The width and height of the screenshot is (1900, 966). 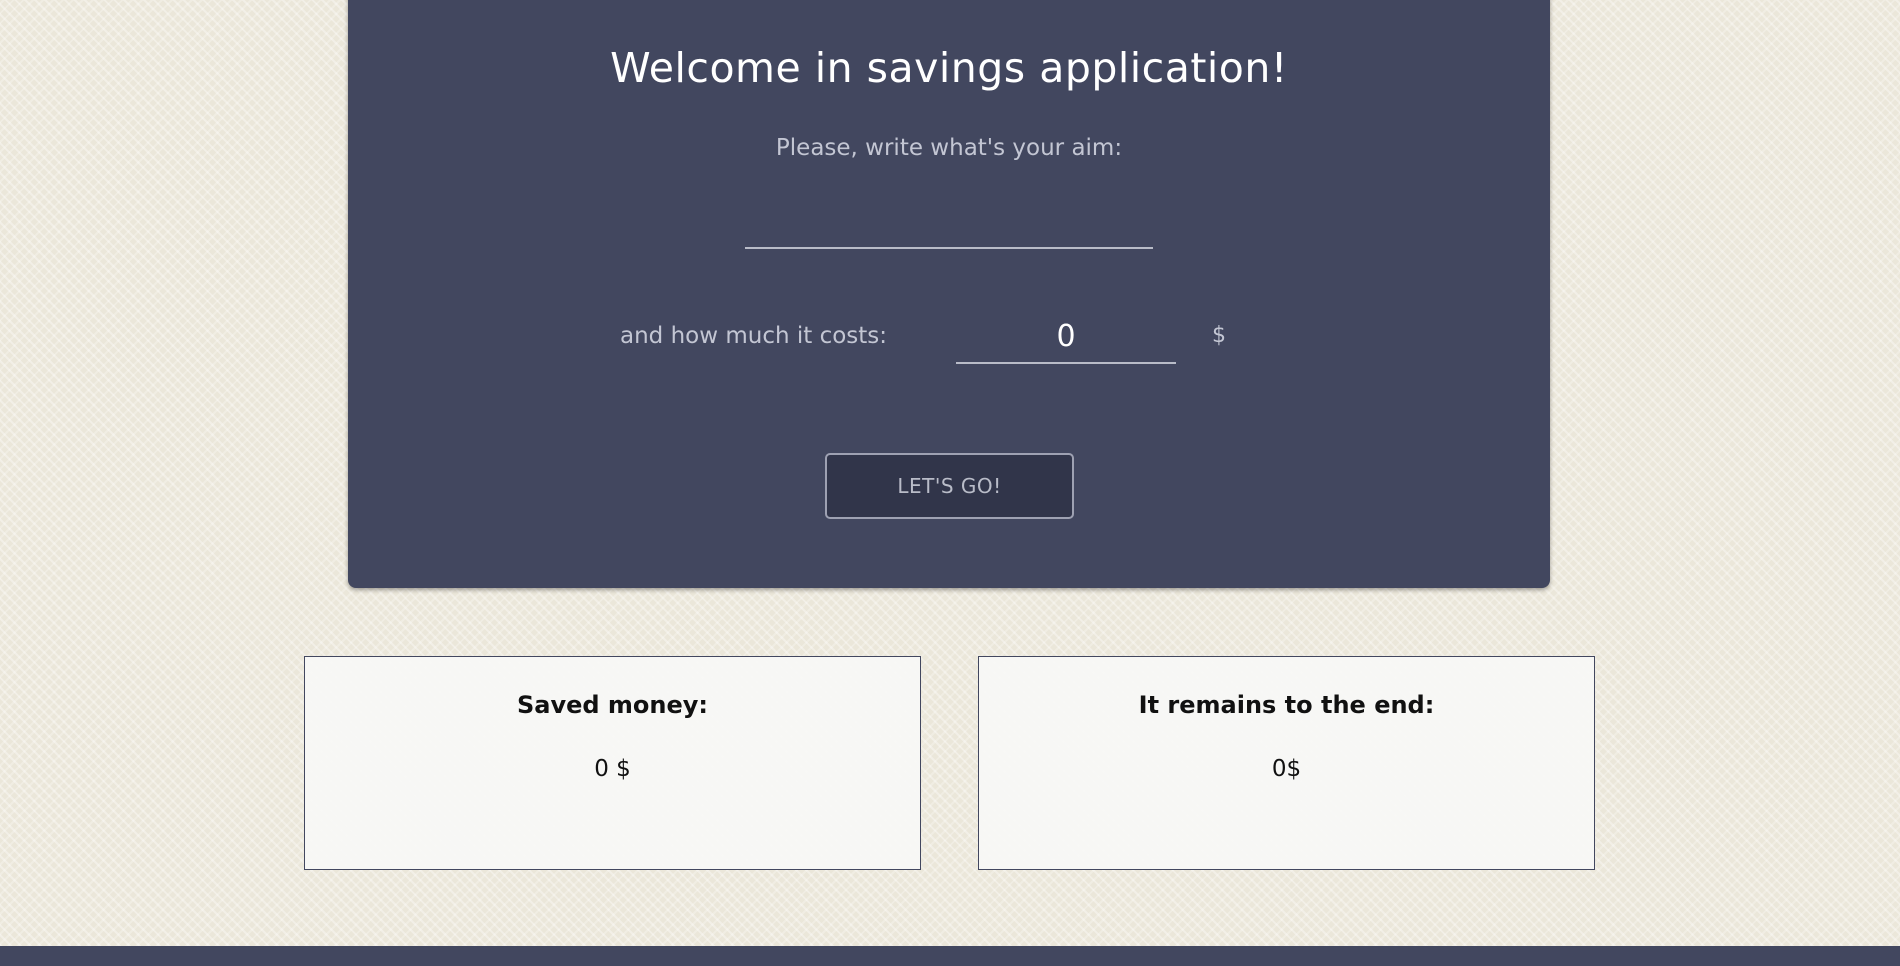 I want to click on cost-input, so click(x=1066, y=337).